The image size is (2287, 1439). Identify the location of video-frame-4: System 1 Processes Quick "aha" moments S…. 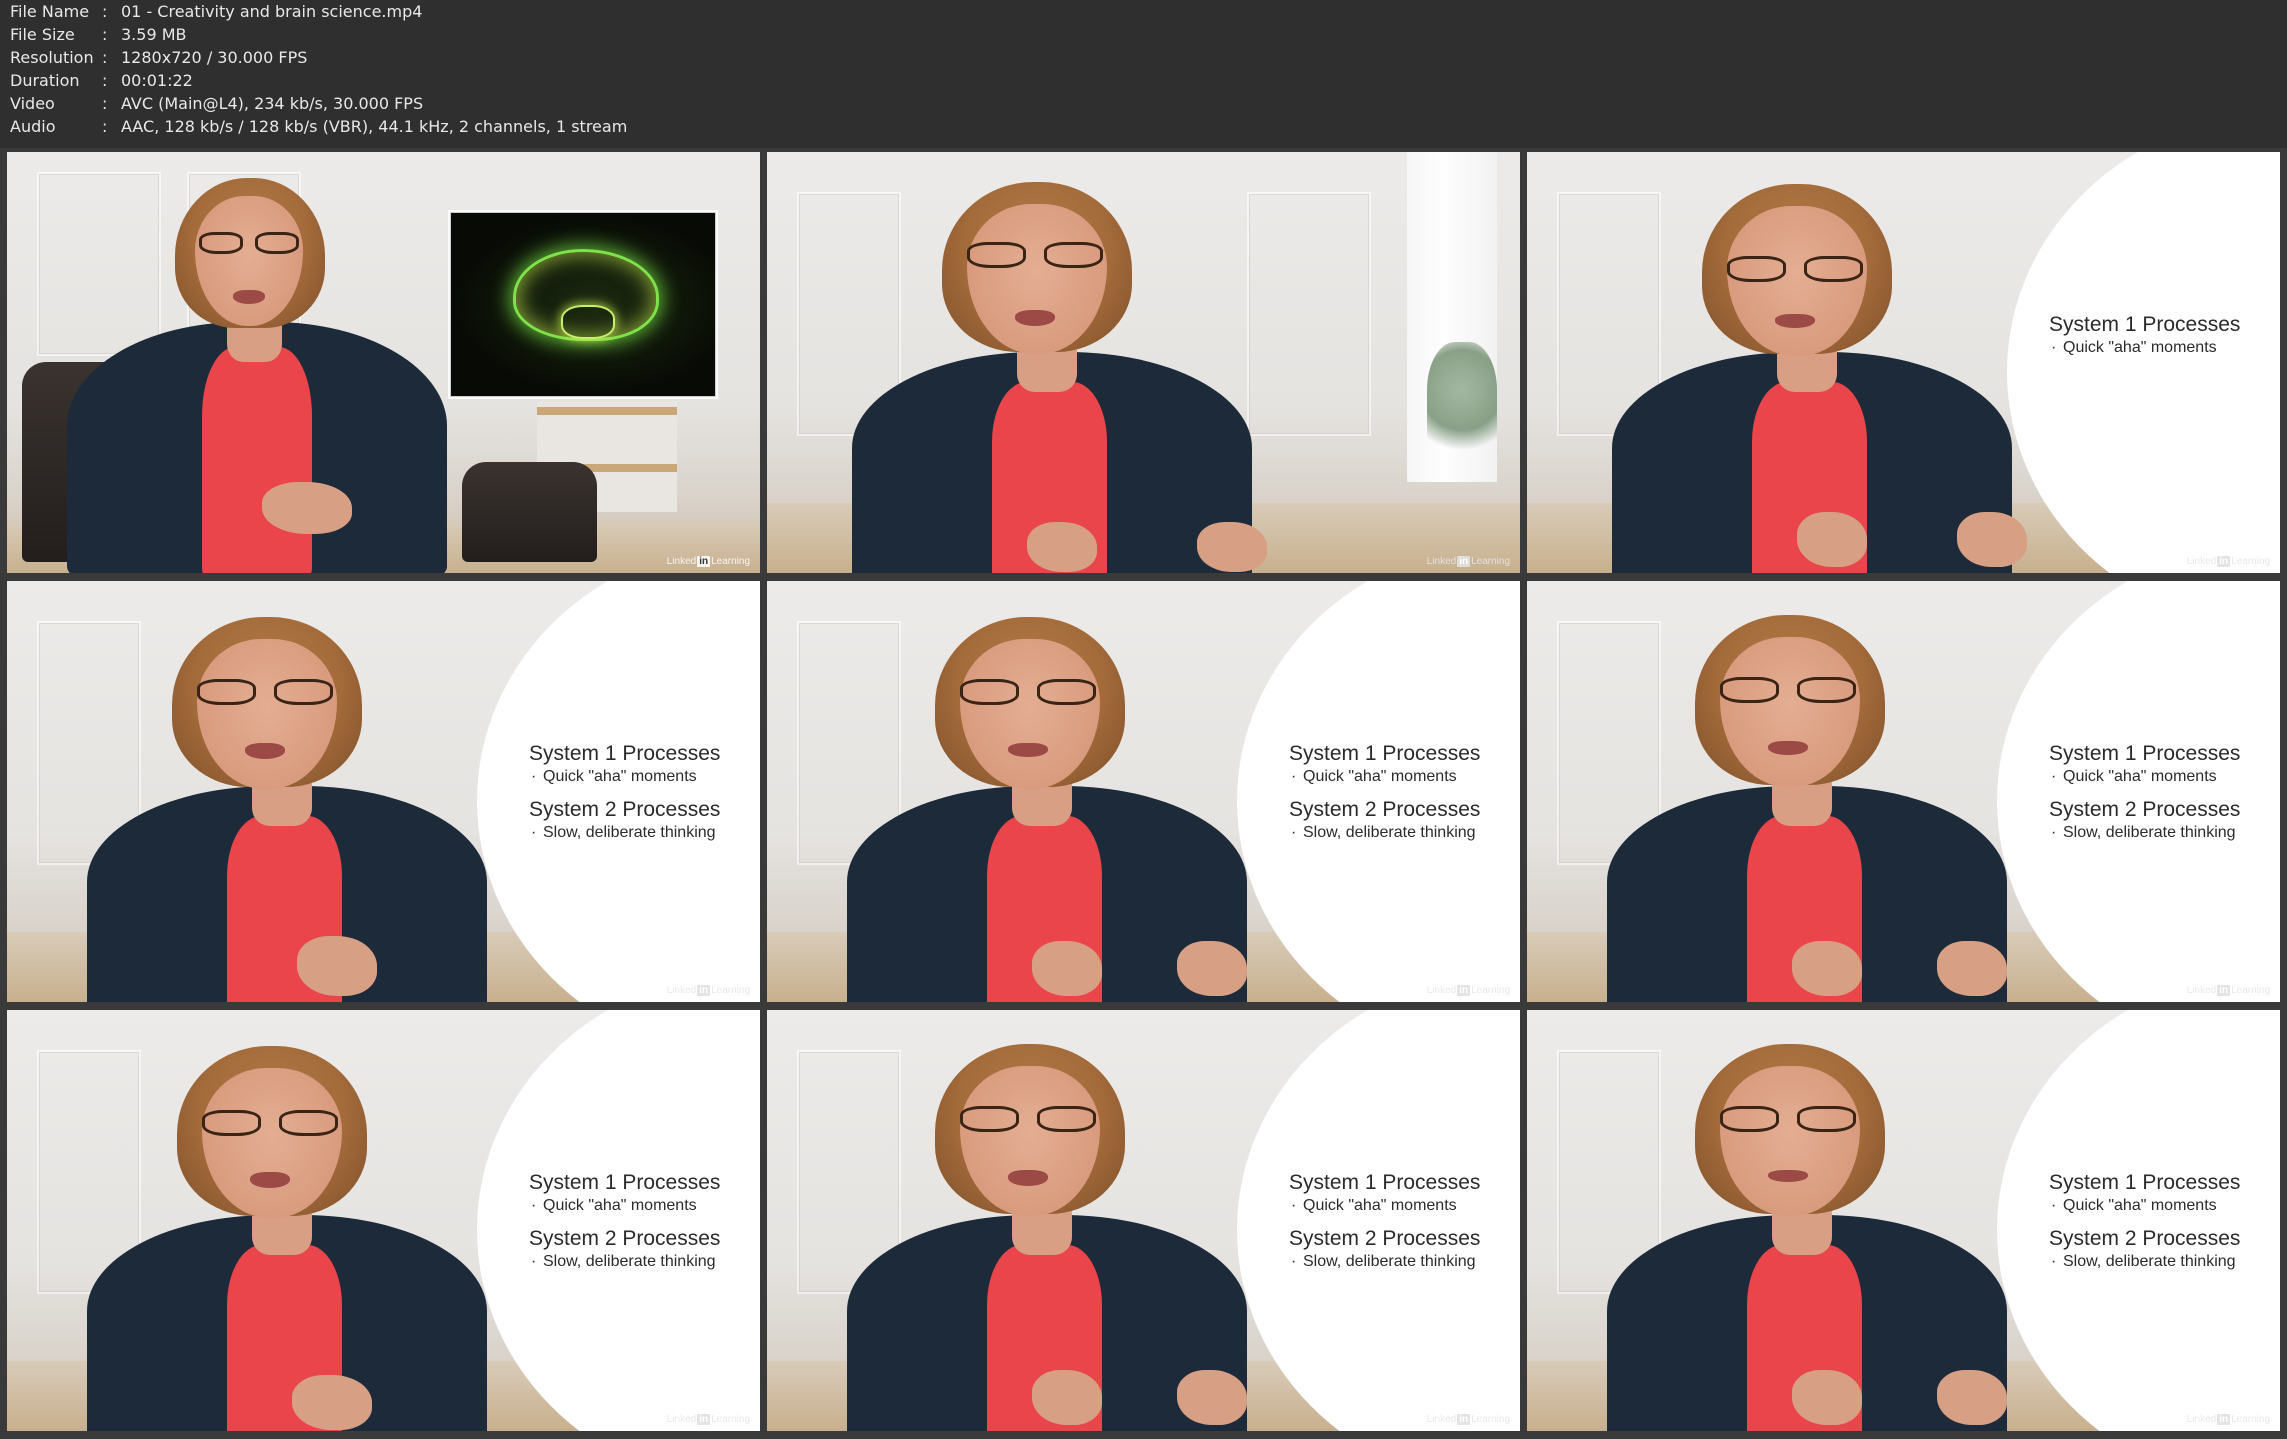
(383, 791).